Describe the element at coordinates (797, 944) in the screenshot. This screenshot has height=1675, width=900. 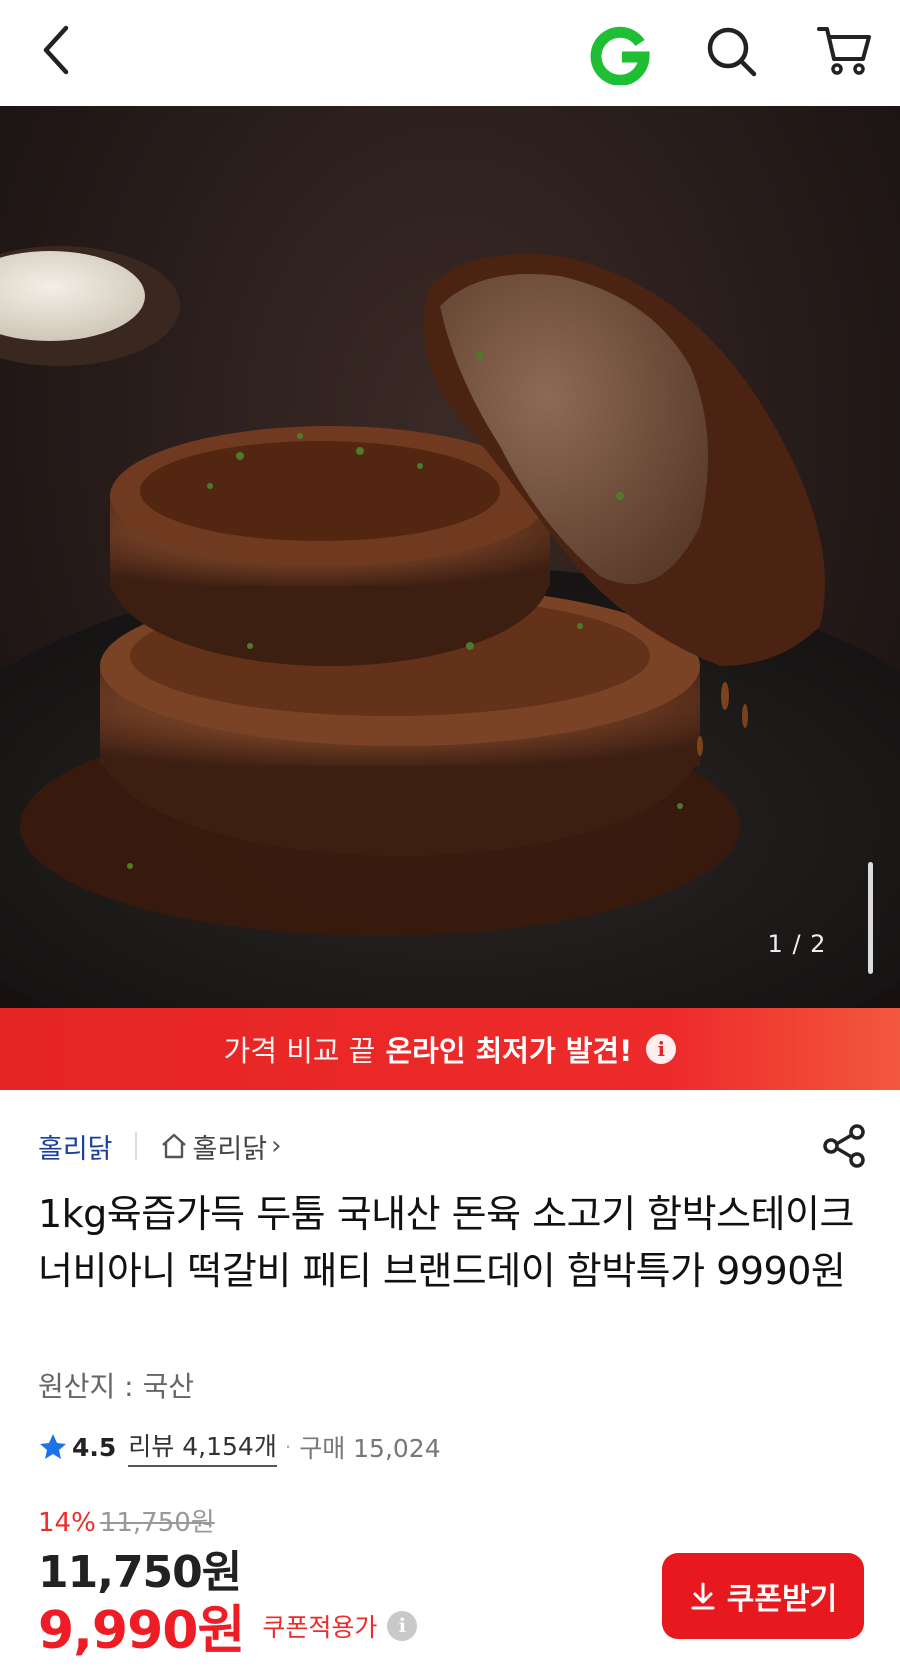
I see `gallery-page-counter: 1 / 2` at that location.